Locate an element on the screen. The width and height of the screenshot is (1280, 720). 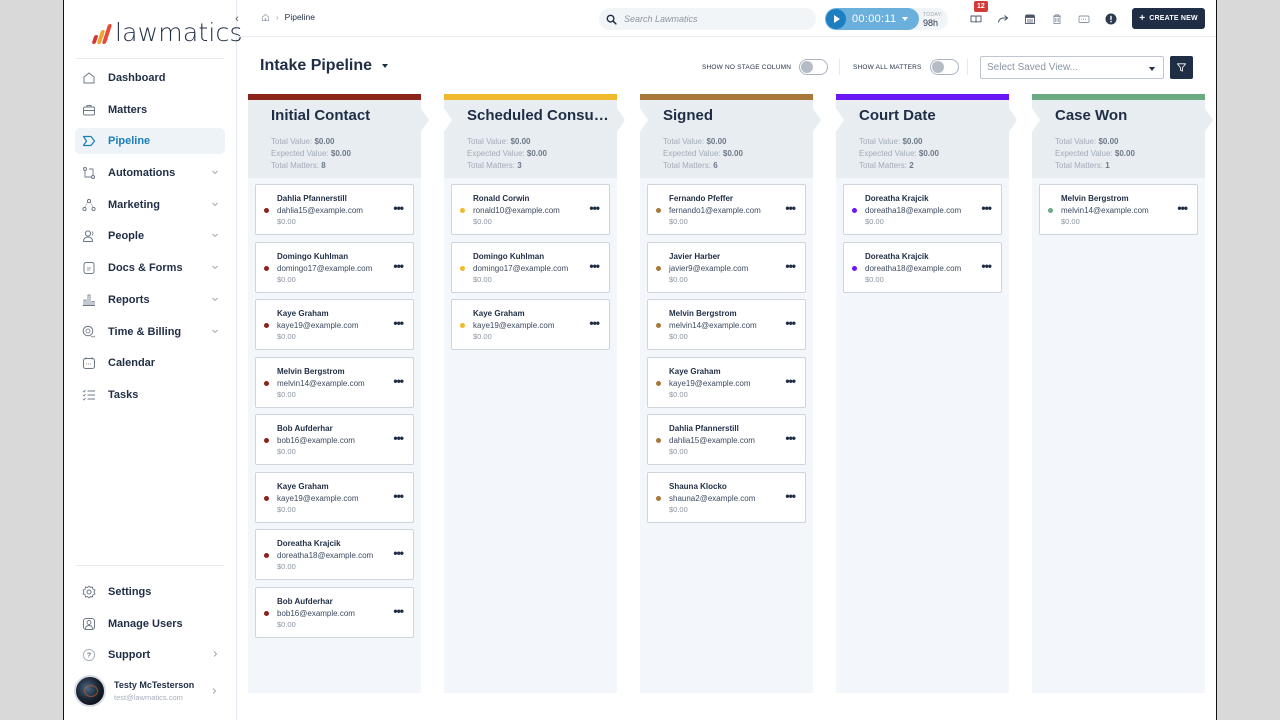
total-matters: 2 is located at coordinates (911, 166).